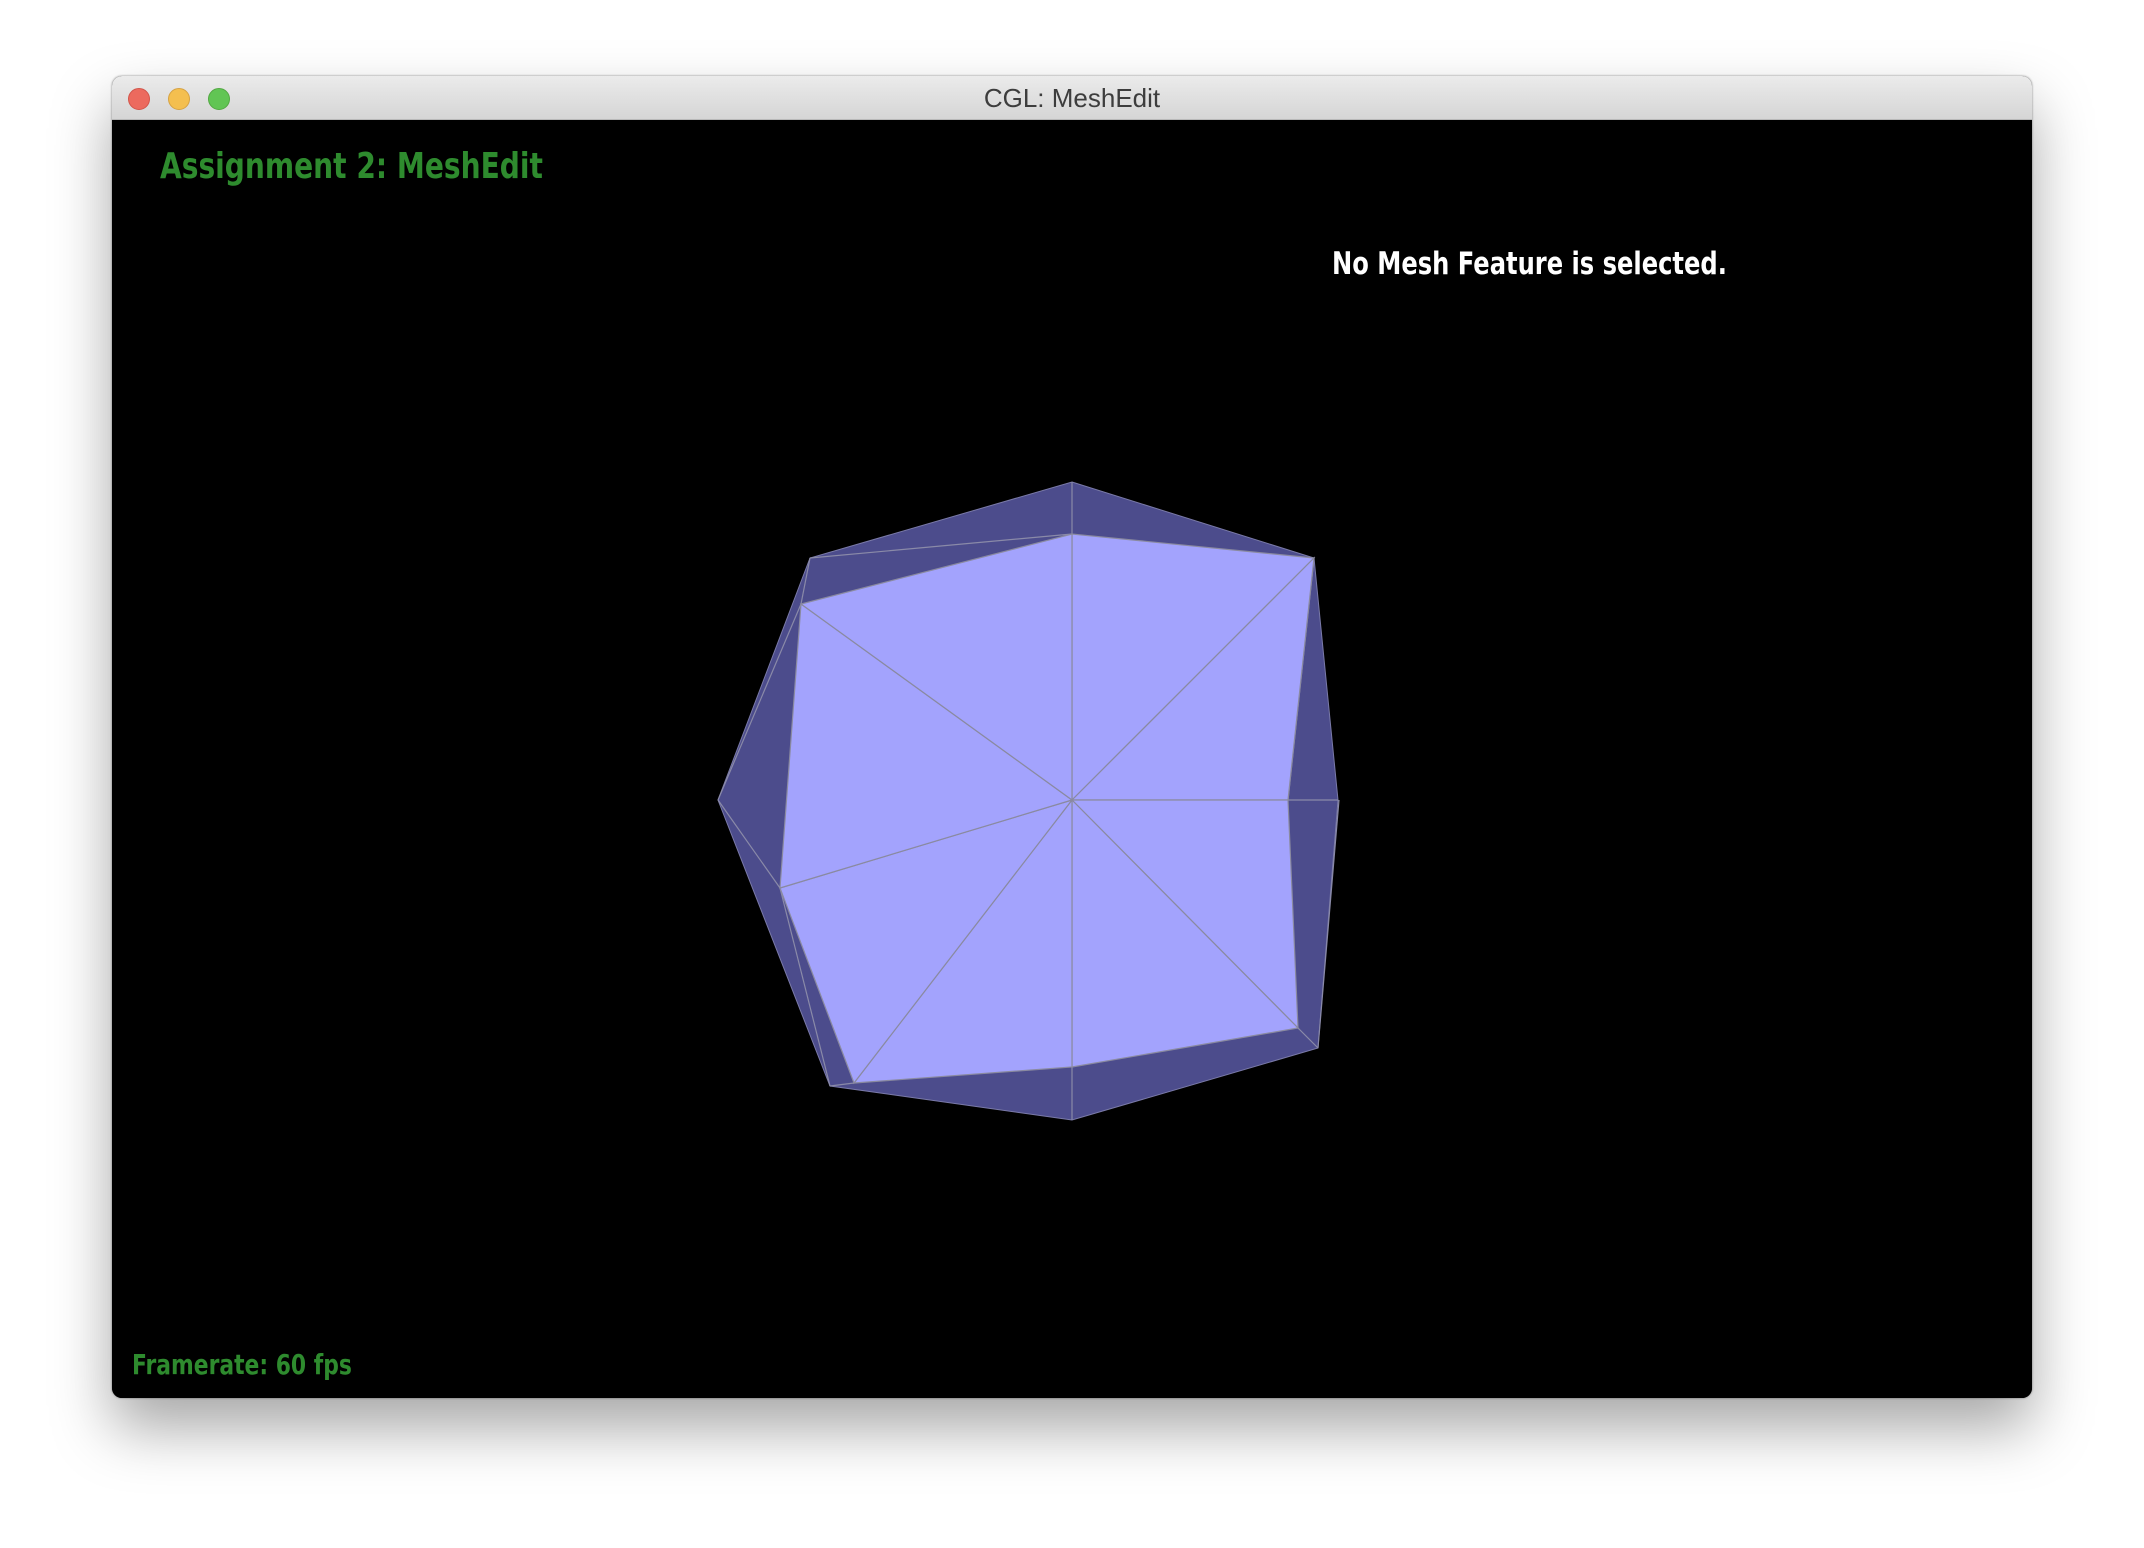 The height and width of the screenshot is (1548, 2144). I want to click on mesh-front-faces, so click(1047, 809).